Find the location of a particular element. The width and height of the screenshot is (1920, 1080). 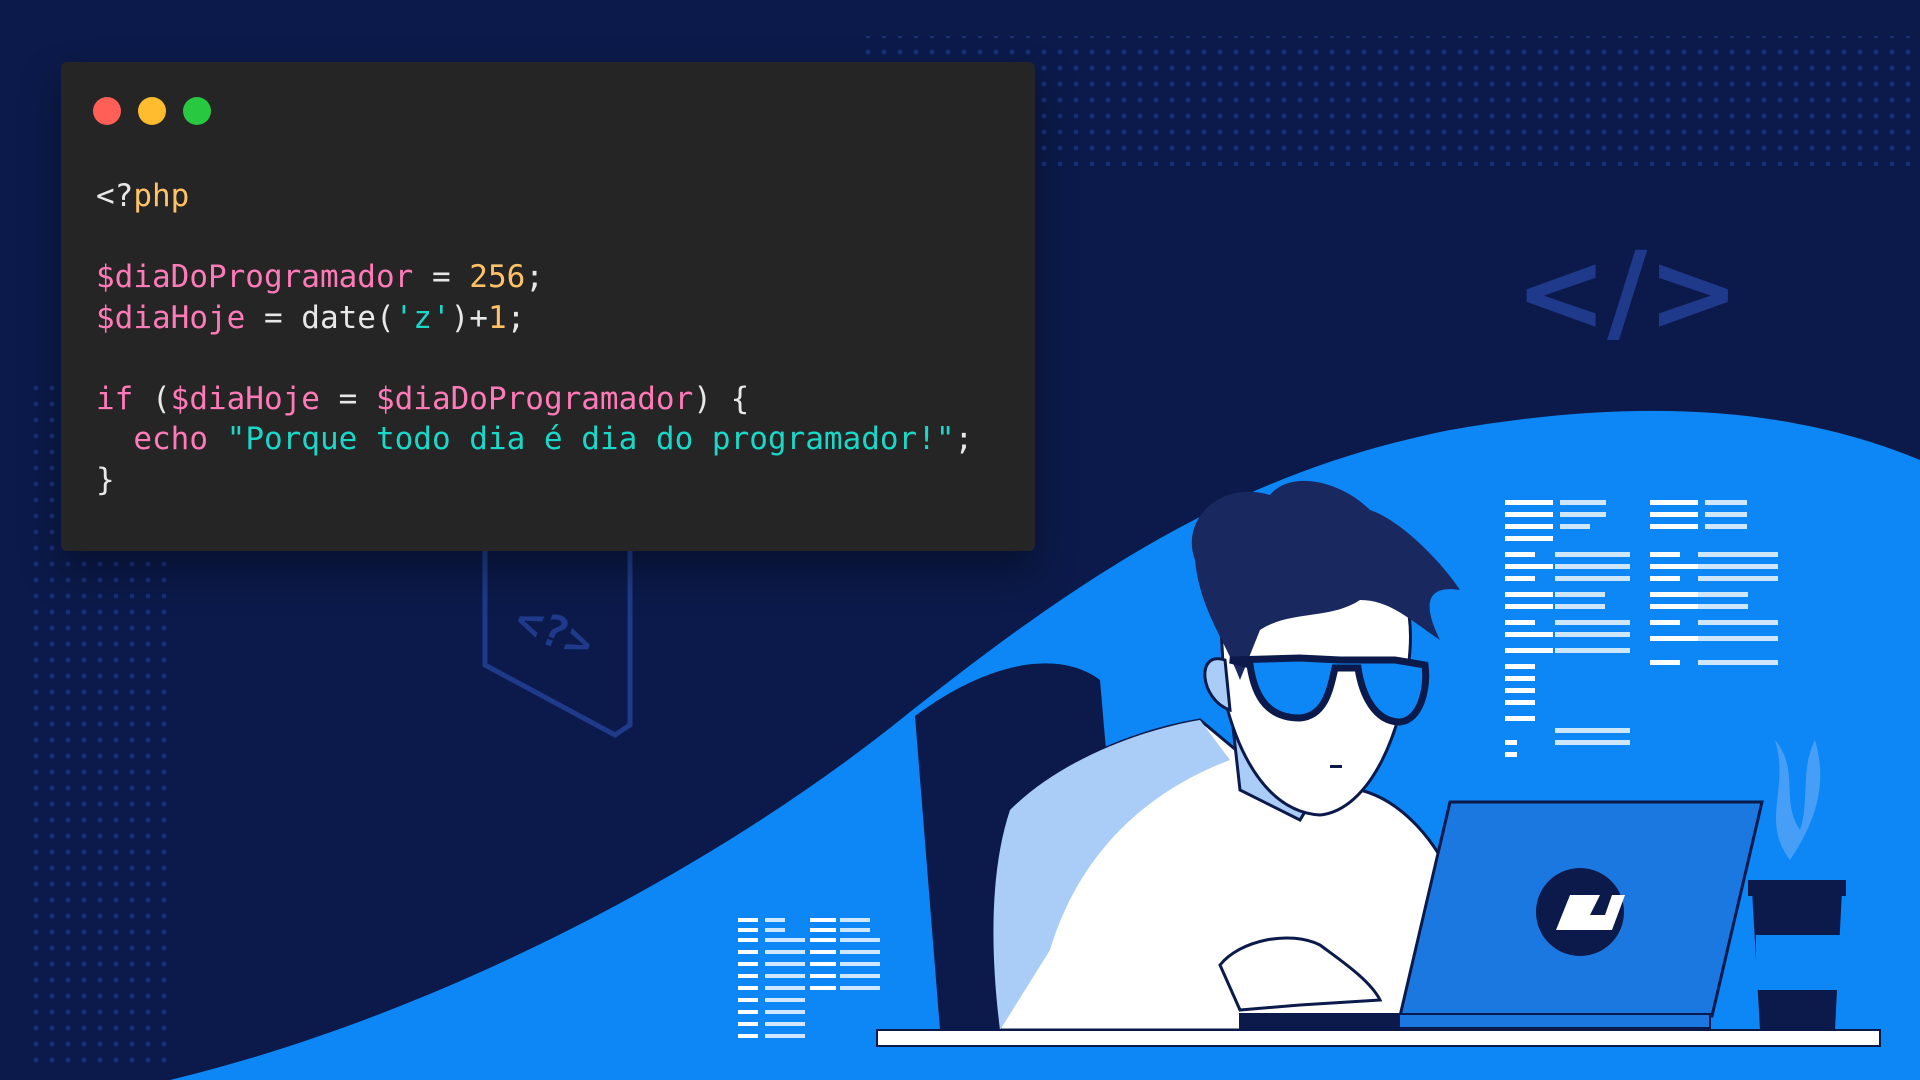

code-token: ( is located at coordinates (152, 398).